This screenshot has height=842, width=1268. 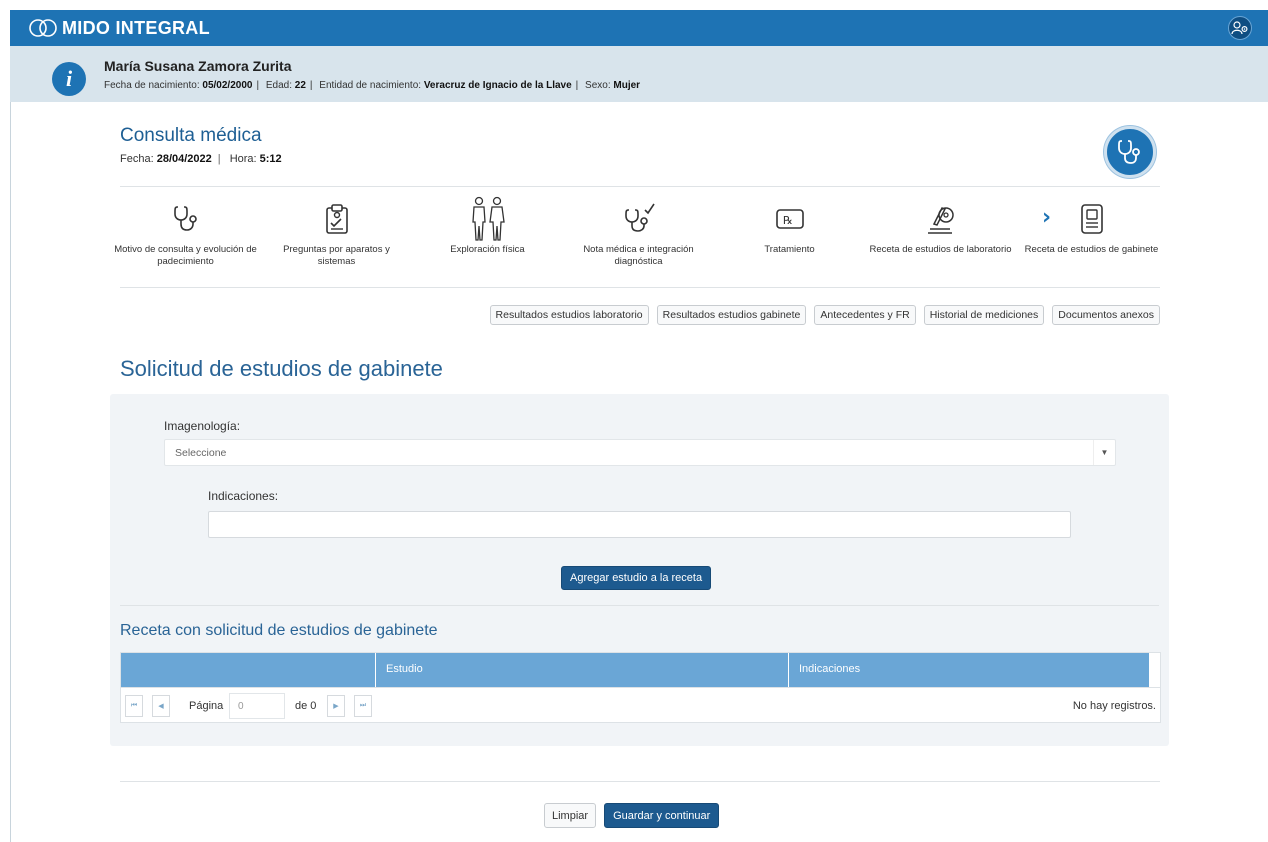 What do you see at coordinates (940, 220) in the screenshot?
I see `microscope-icon` at bounding box center [940, 220].